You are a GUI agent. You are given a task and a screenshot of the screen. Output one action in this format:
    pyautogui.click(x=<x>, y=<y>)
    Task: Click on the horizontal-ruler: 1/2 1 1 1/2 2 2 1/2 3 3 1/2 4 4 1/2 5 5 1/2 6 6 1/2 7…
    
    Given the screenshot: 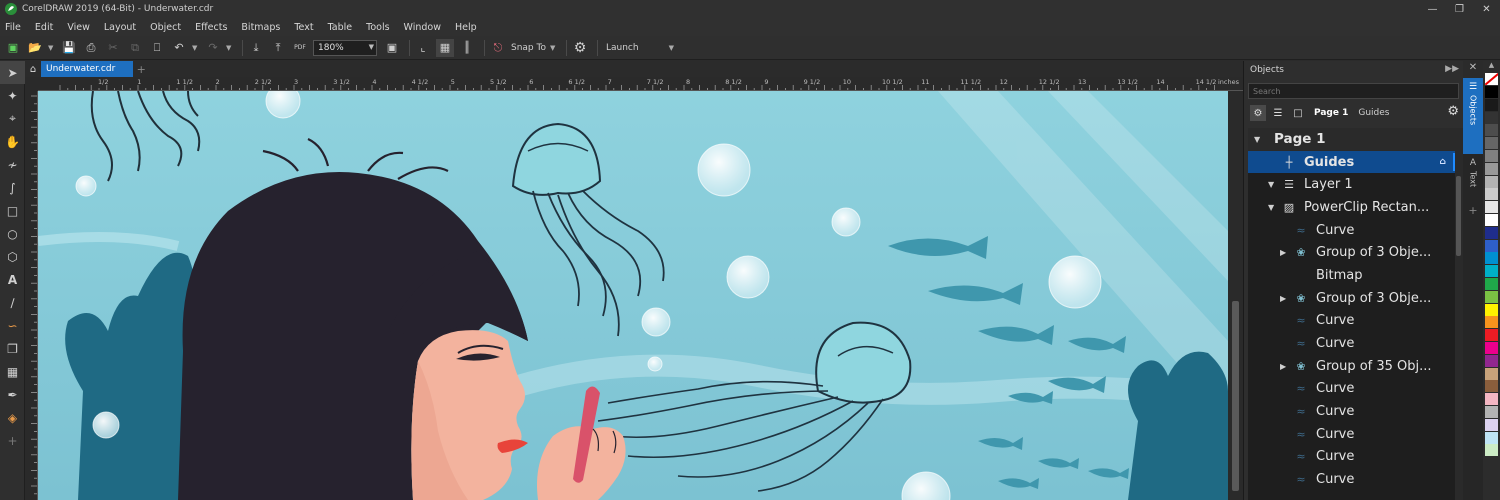 What is the action you would take?
    pyautogui.click(x=640, y=84)
    